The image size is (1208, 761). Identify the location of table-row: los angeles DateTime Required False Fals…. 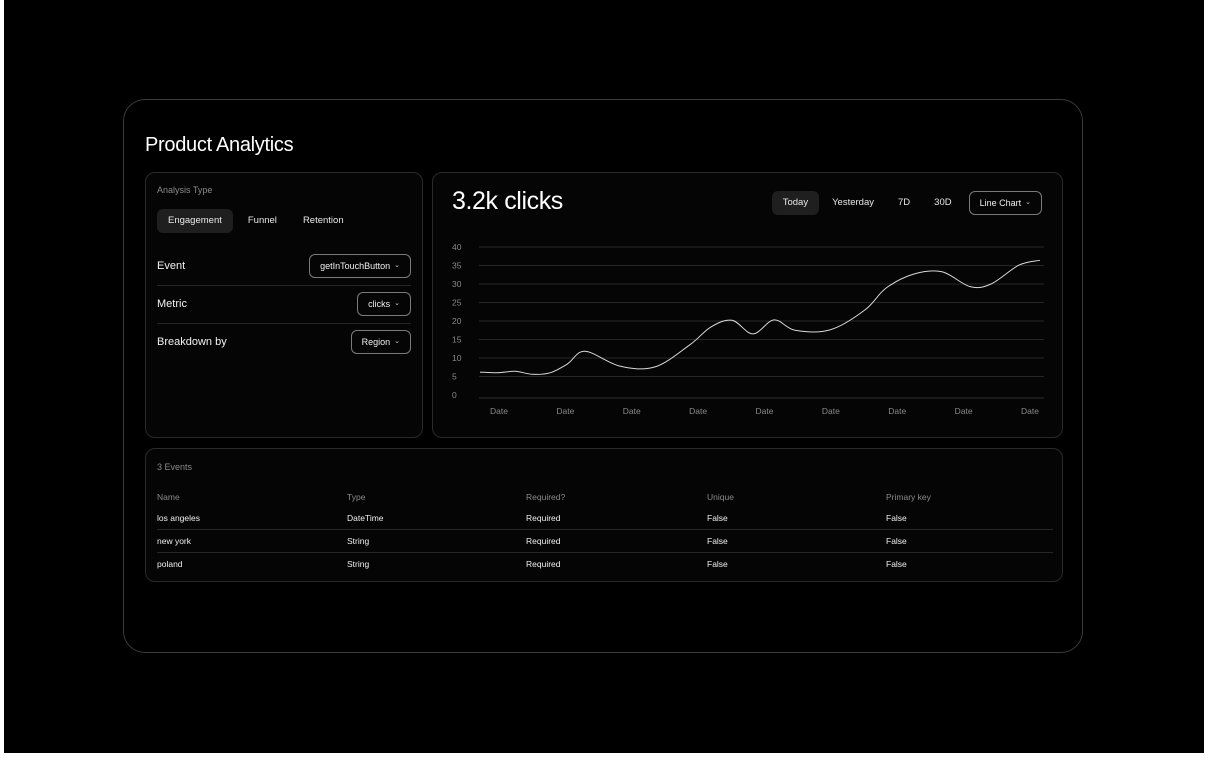
(605, 518).